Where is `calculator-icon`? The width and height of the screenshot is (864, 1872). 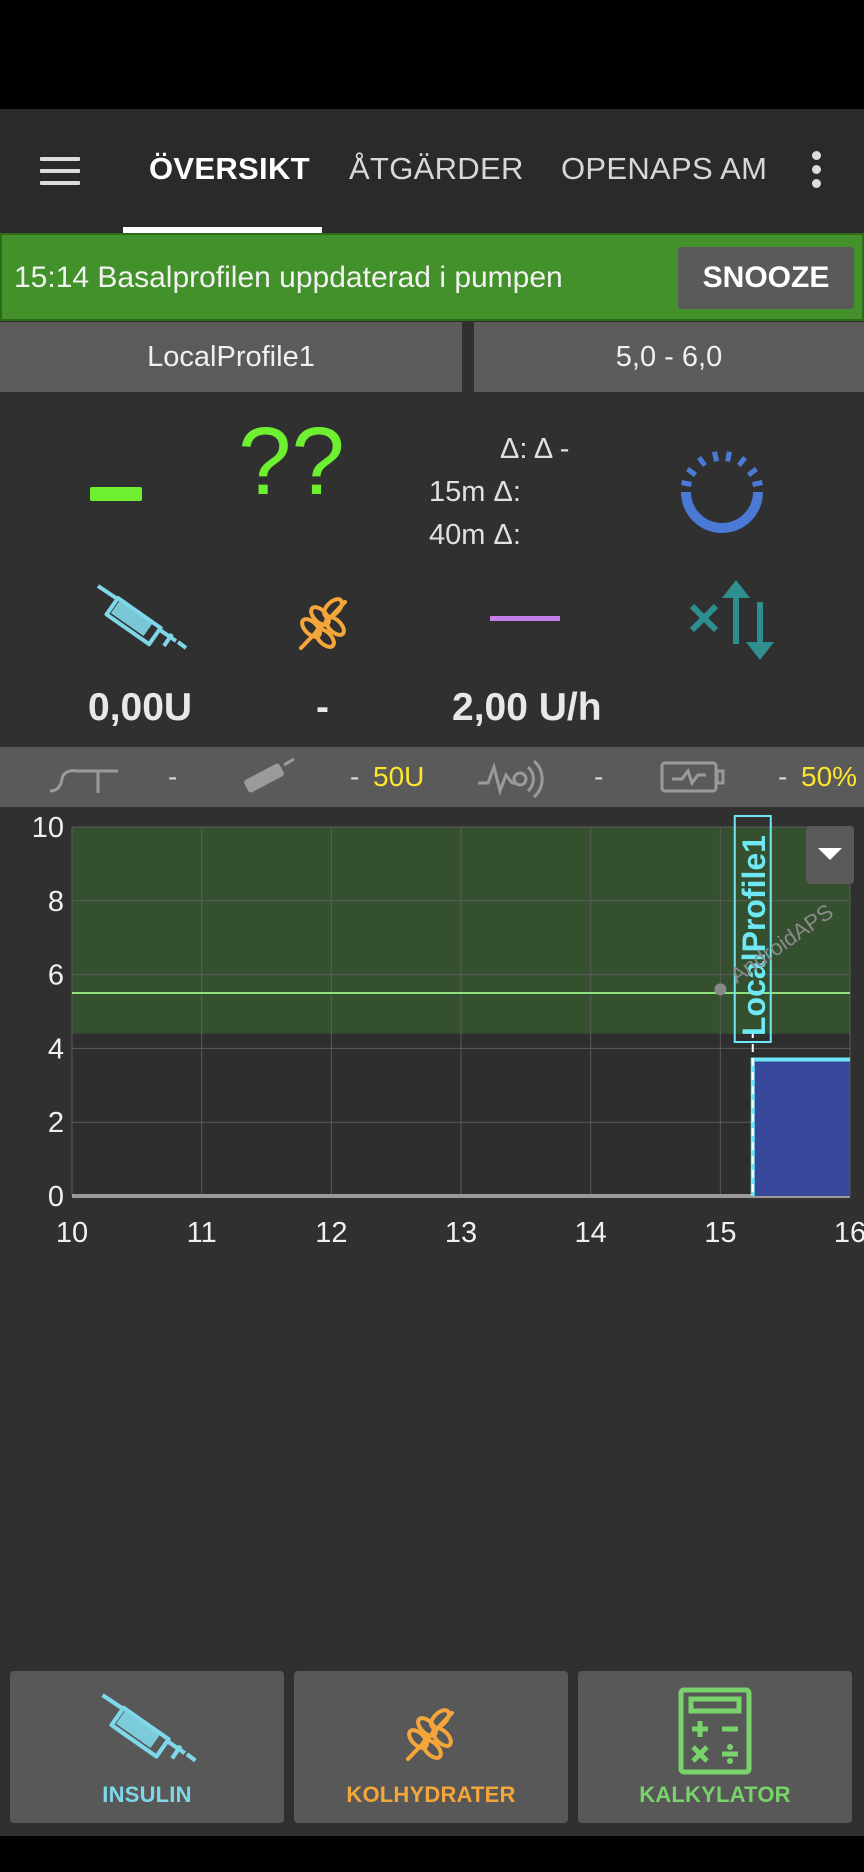
calculator-icon is located at coordinates (715, 1731).